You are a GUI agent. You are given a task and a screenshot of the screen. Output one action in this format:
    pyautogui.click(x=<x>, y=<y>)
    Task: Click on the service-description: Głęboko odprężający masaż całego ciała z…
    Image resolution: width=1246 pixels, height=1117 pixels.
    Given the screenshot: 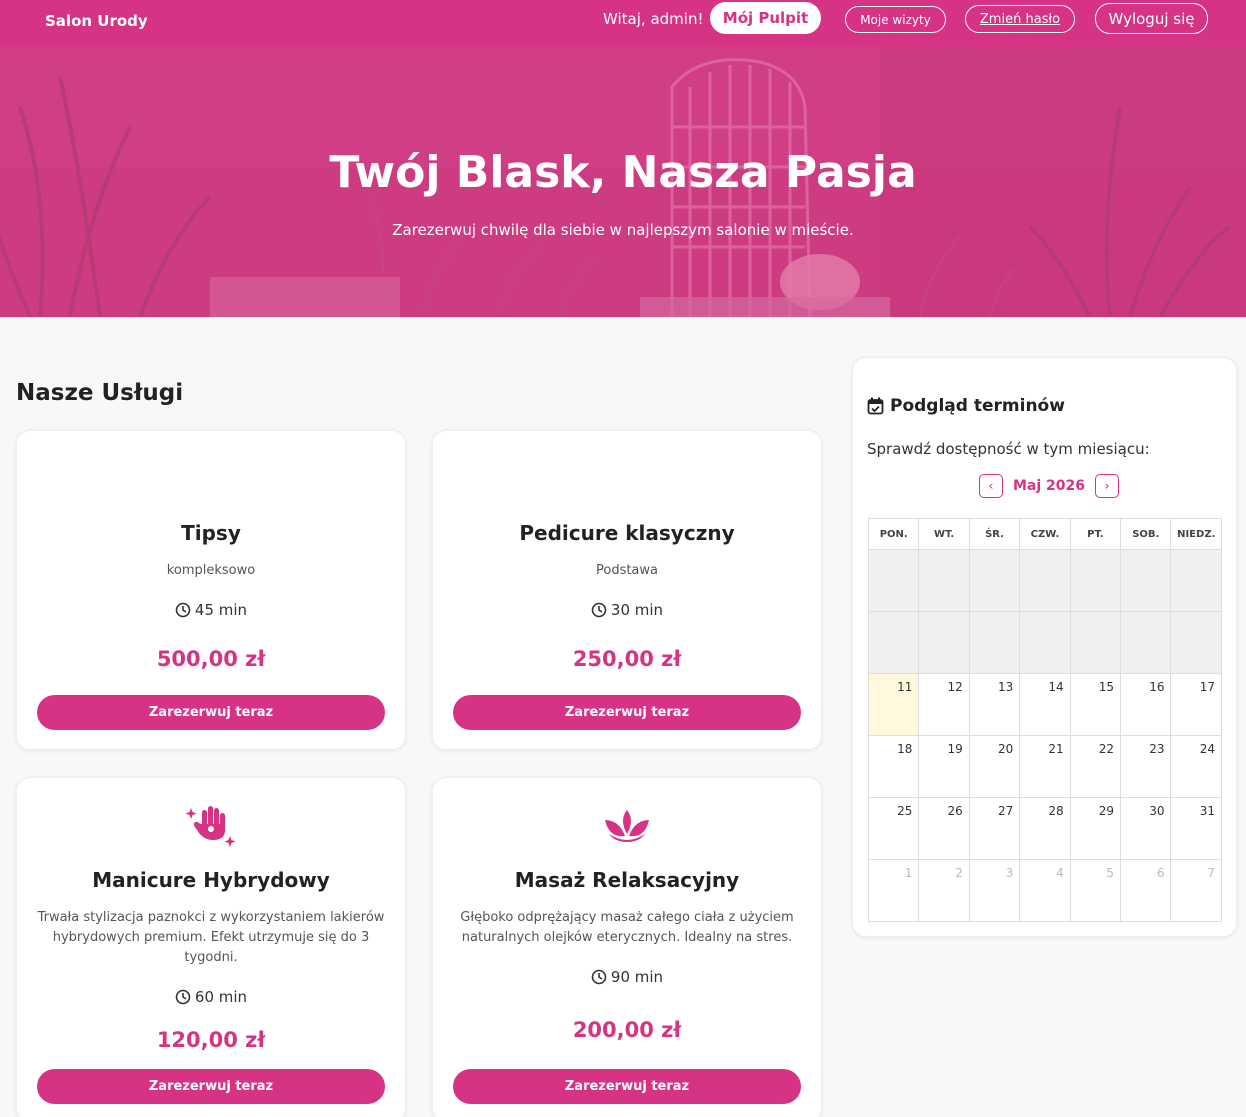 What is the action you would take?
    pyautogui.click(x=627, y=927)
    